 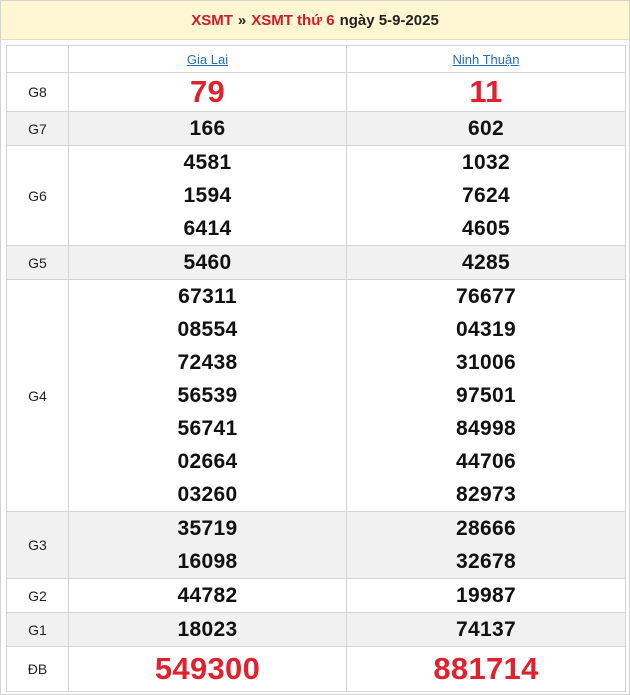 I want to click on prize-cell: 602, so click(x=486, y=128).